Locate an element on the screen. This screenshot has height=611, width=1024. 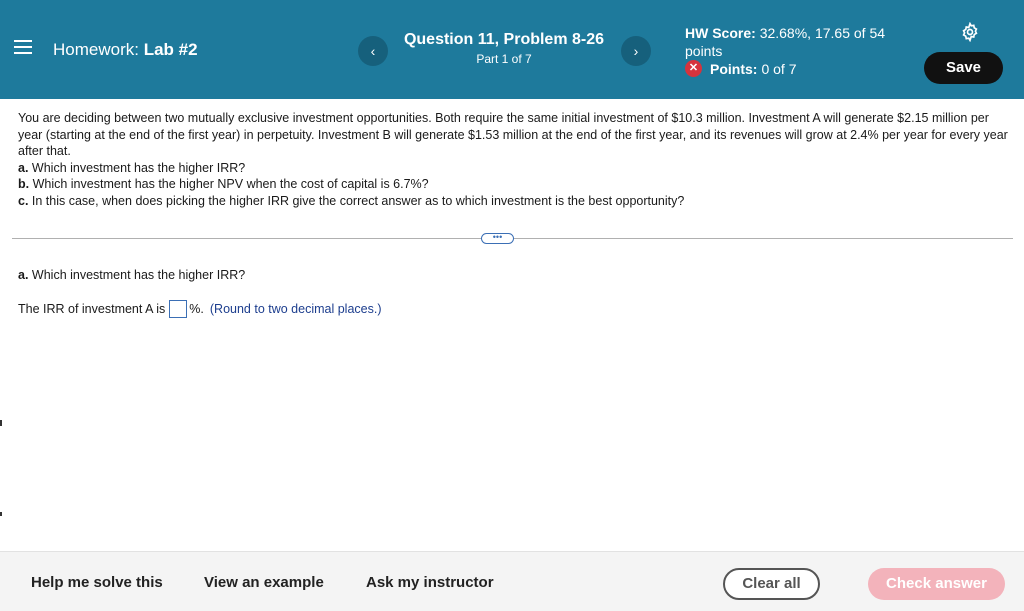
gear-icon is located at coordinates (970, 32).